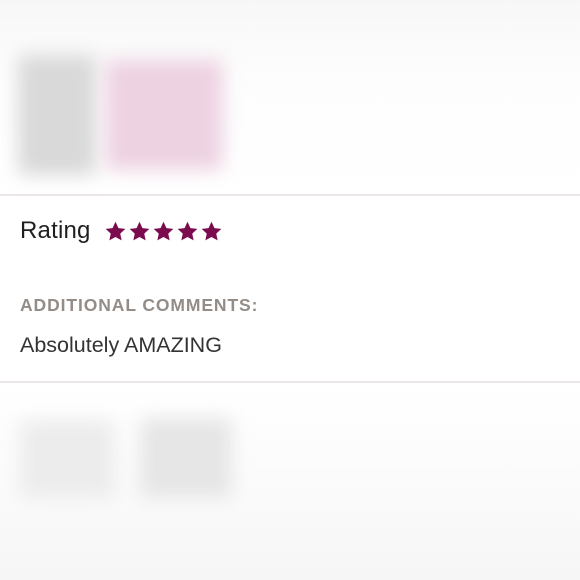 This screenshot has height=580, width=580. I want to click on rating-row: Rating, so click(121, 231).